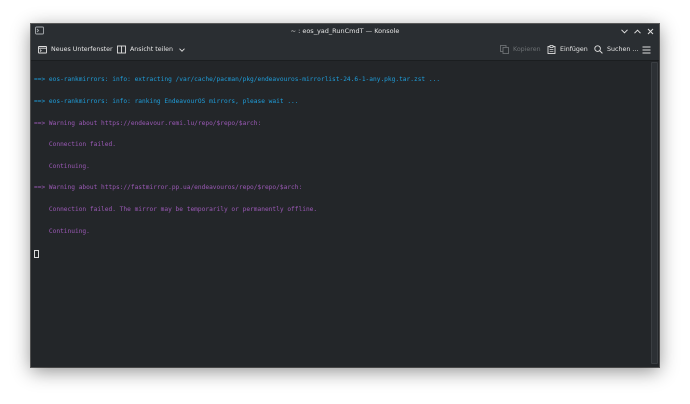 Image resolution: width=690 pixels, height=404 pixels. What do you see at coordinates (82, 49) in the screenshot?
I see `new-tab-label: Neues Unterfenster` at bounding box center [82, 49].